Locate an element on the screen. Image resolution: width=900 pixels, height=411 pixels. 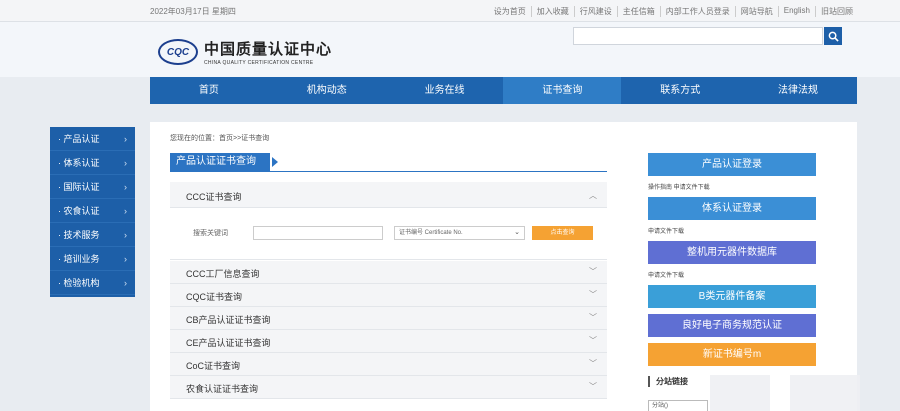
search-input is located at coordinates (698, 36).